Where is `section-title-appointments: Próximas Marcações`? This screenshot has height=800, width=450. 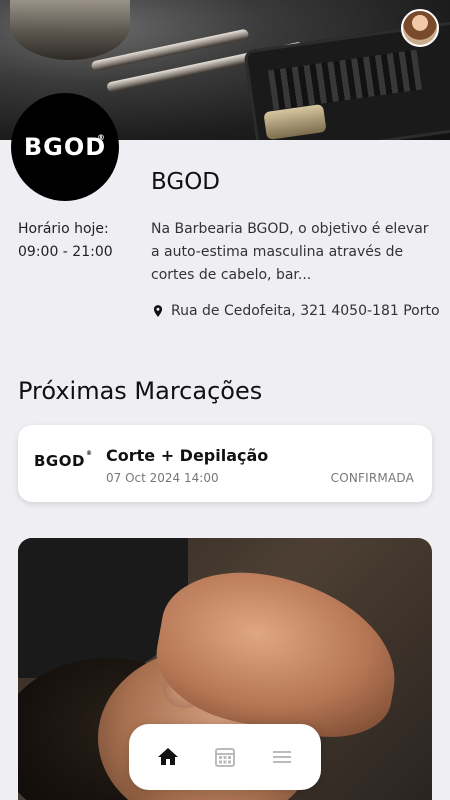
section-title-appointments: Próximas Marcações is located at coordinates (140, 391).